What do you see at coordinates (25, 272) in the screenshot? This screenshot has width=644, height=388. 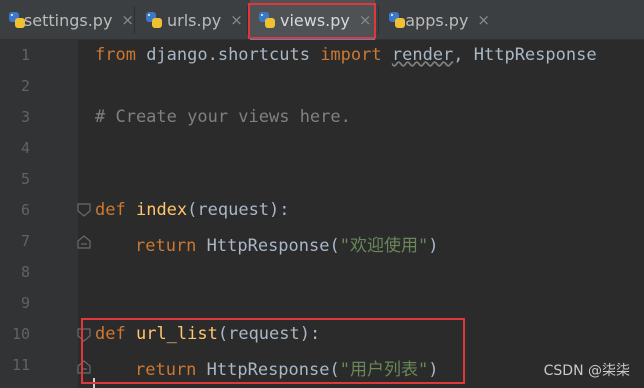 I see `line-number: 8` at bounding box center [25, 272].